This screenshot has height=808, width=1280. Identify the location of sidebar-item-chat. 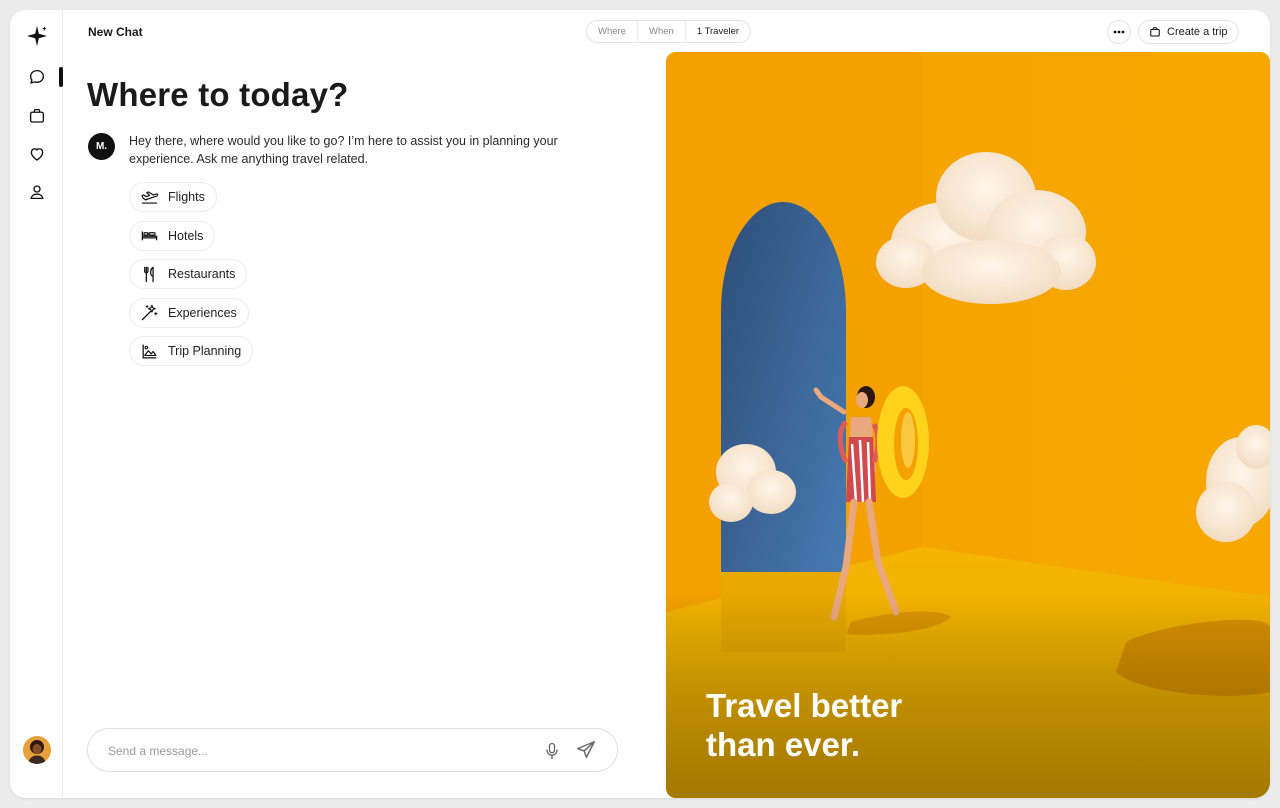
(37, 77).